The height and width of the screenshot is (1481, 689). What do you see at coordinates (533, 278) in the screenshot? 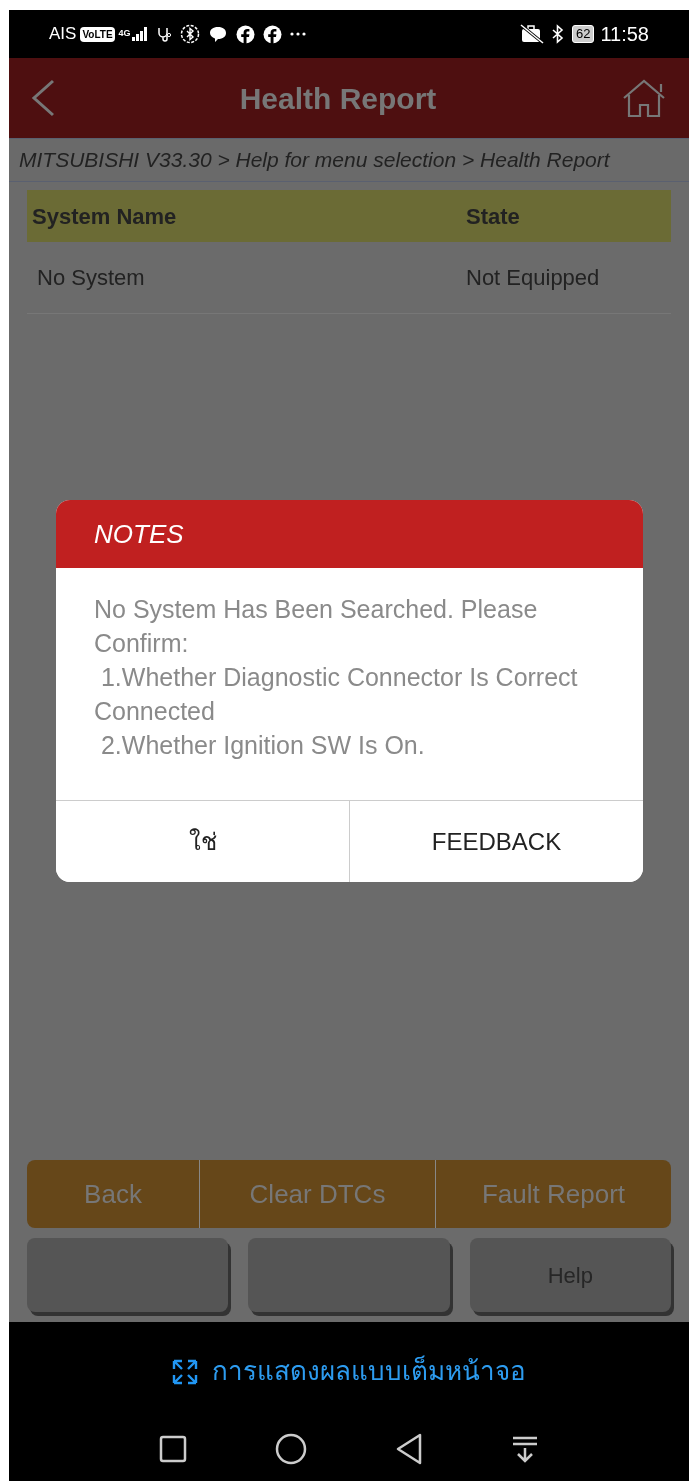
I see `table-cell-text: Not Equipped` at bounding box center [533, 278].